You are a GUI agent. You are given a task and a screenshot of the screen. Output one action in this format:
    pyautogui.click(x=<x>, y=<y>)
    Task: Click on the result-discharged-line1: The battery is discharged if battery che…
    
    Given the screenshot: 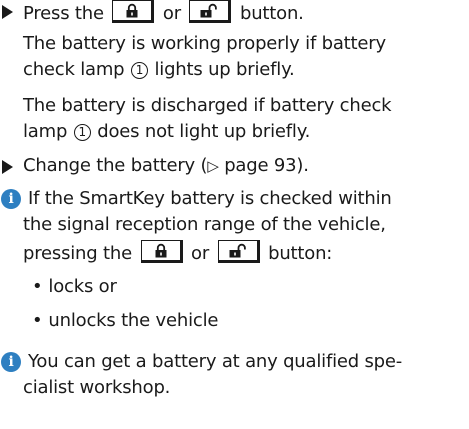 What is the action you would take?
    pyautogui.click(x=207, y=105)
    